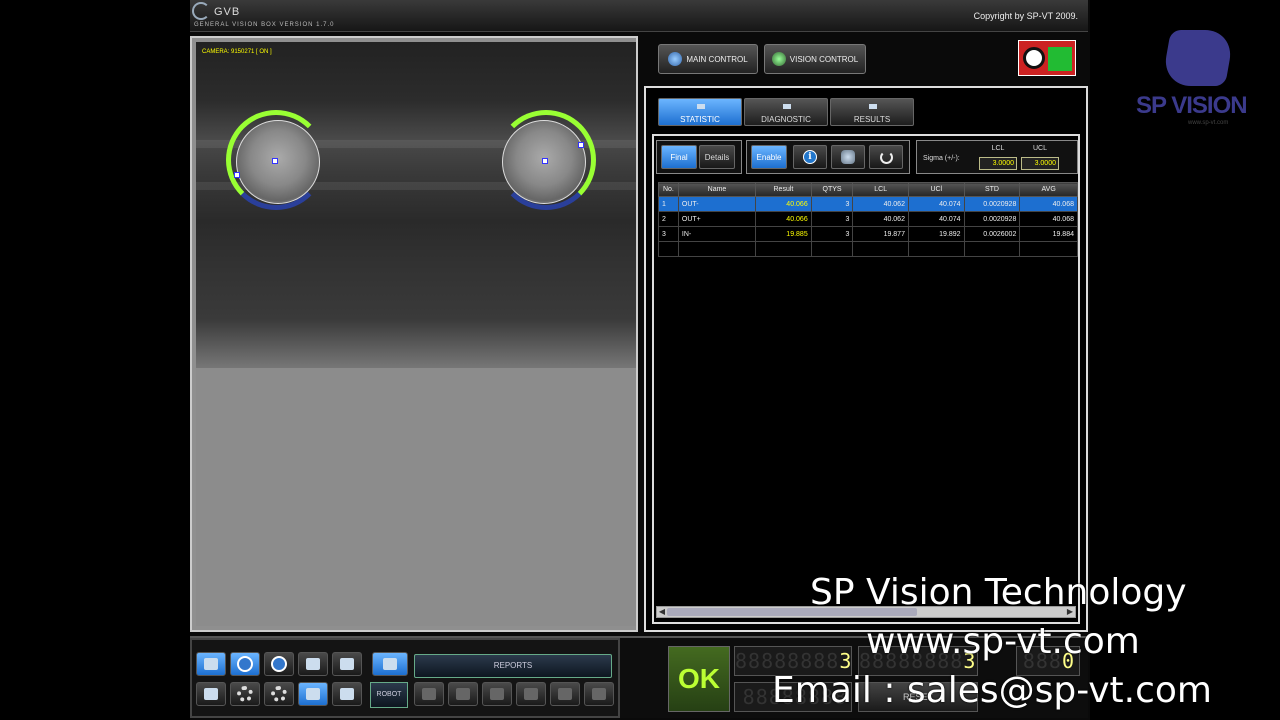 The height and width of the screenshot is (720, 1280). I want to click on camera-label: CAMERA: 9150271 [ ON ], so click(237, 52).